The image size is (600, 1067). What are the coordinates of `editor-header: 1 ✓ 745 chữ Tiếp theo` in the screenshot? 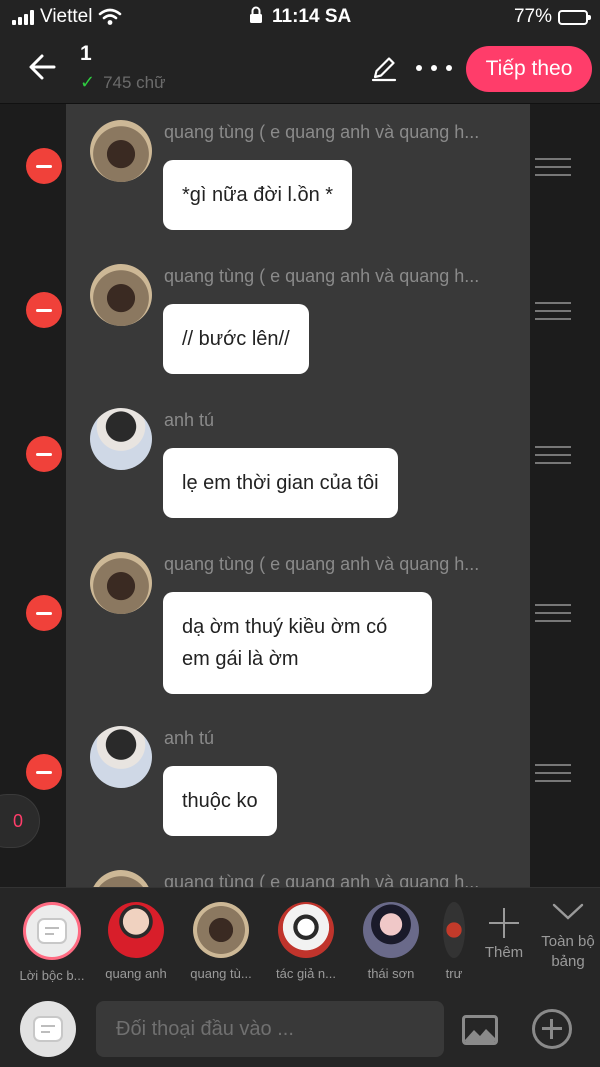 It's located at (300, 69).